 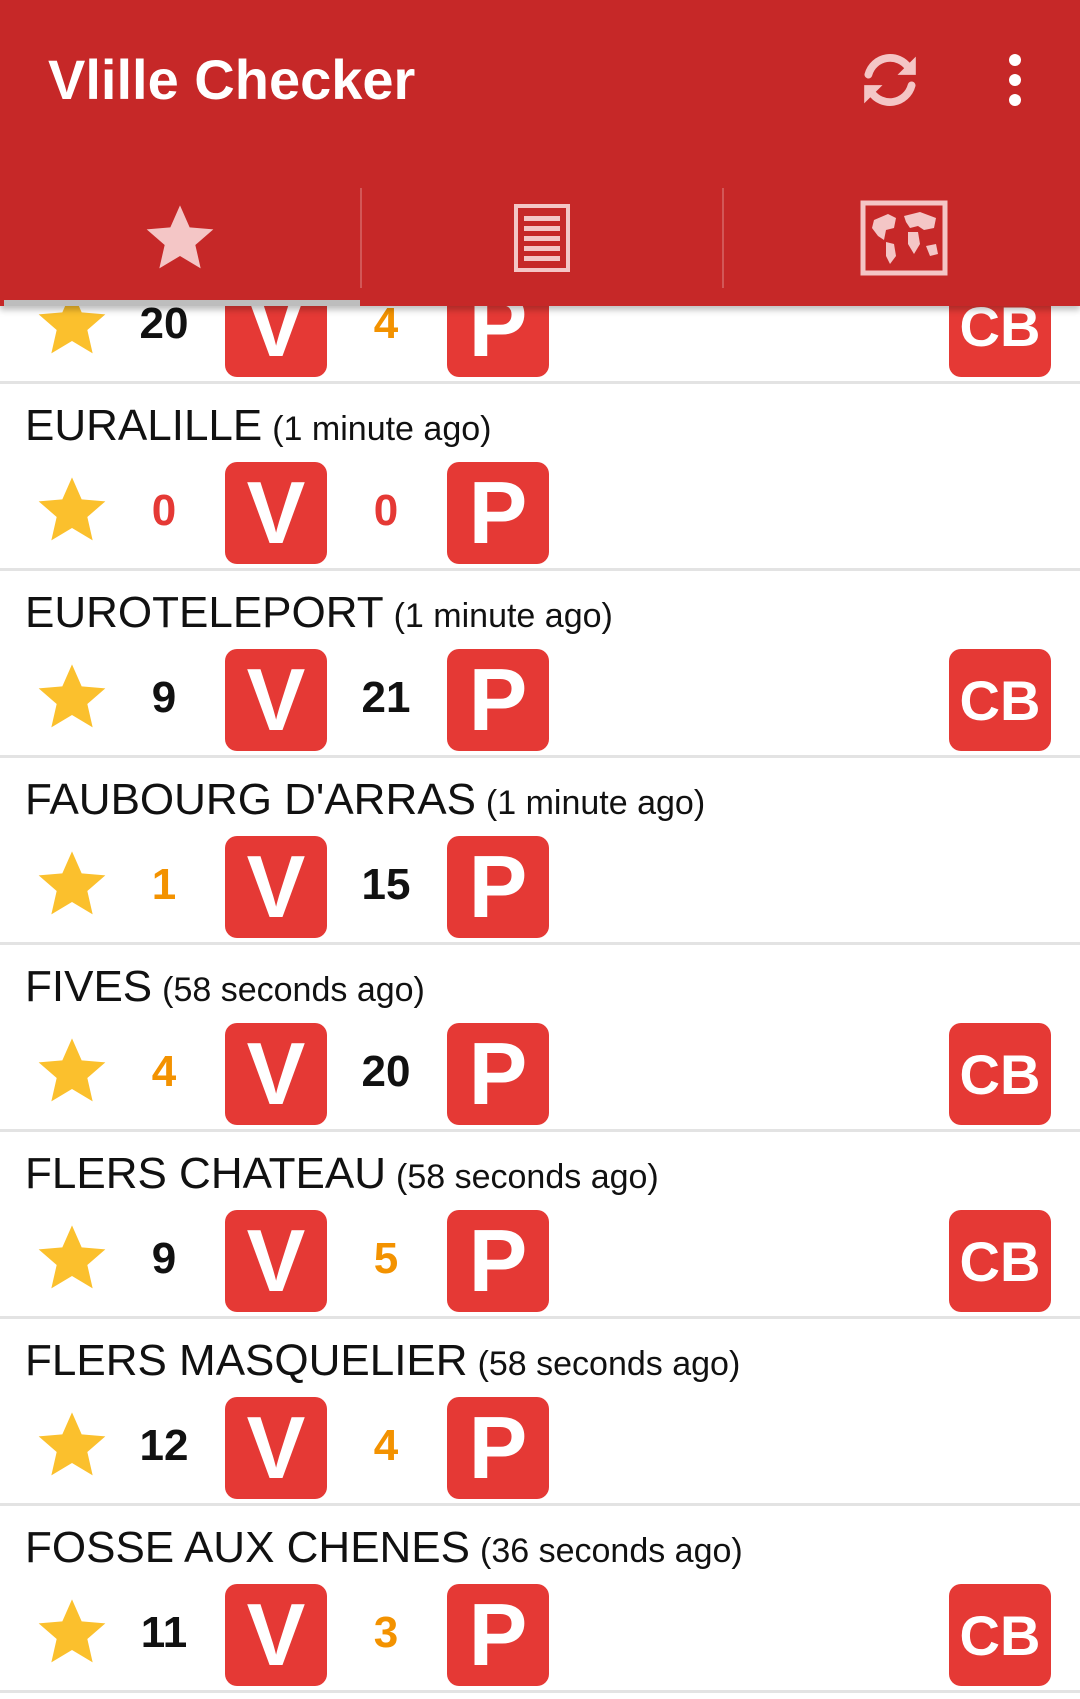 I want to click on station-title: EUROTELEPORT (1 minute ago), so click(x=319, y=618).